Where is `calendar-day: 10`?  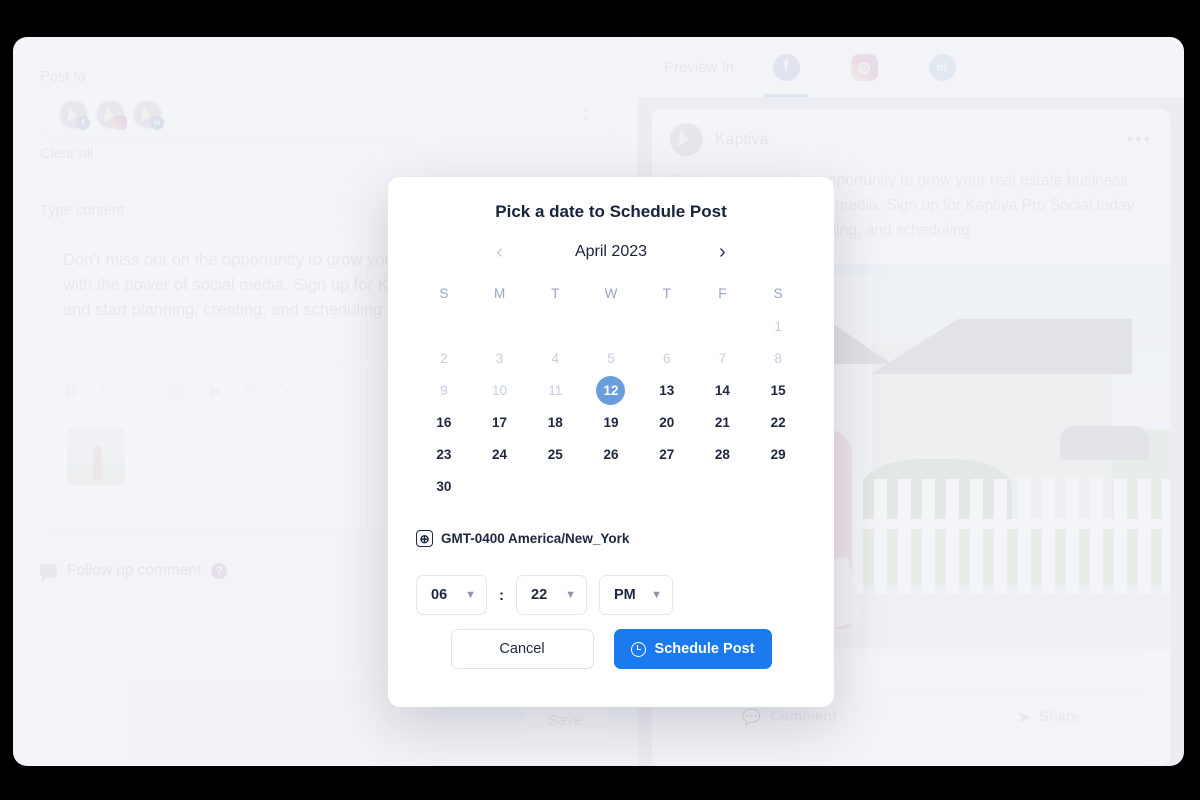
calendar-day: 10 is located at coordinates (500, 390).